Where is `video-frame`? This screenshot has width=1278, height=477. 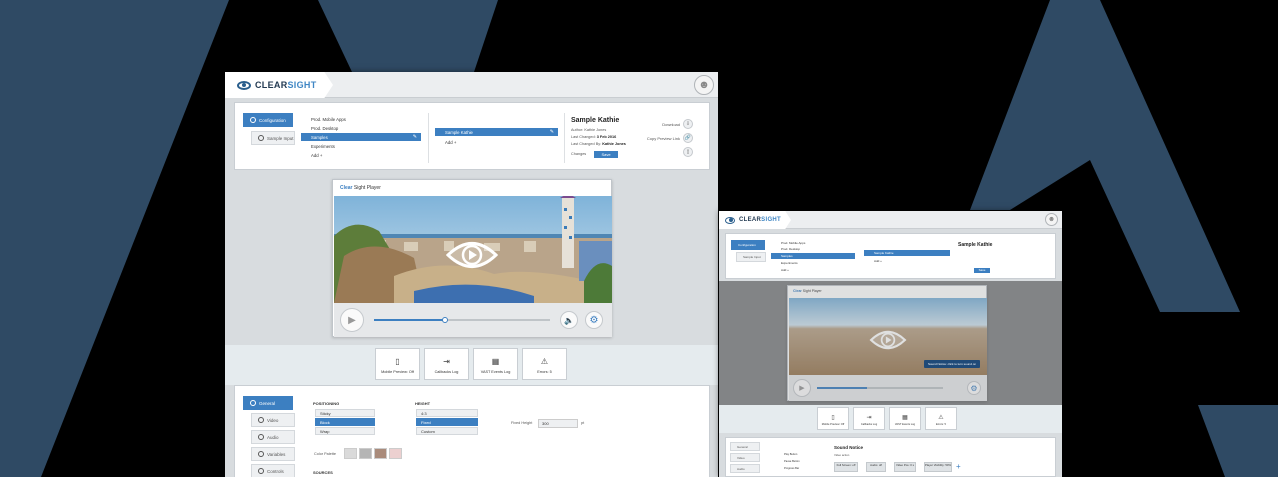
video-frame is located at coordinates (473, 249).